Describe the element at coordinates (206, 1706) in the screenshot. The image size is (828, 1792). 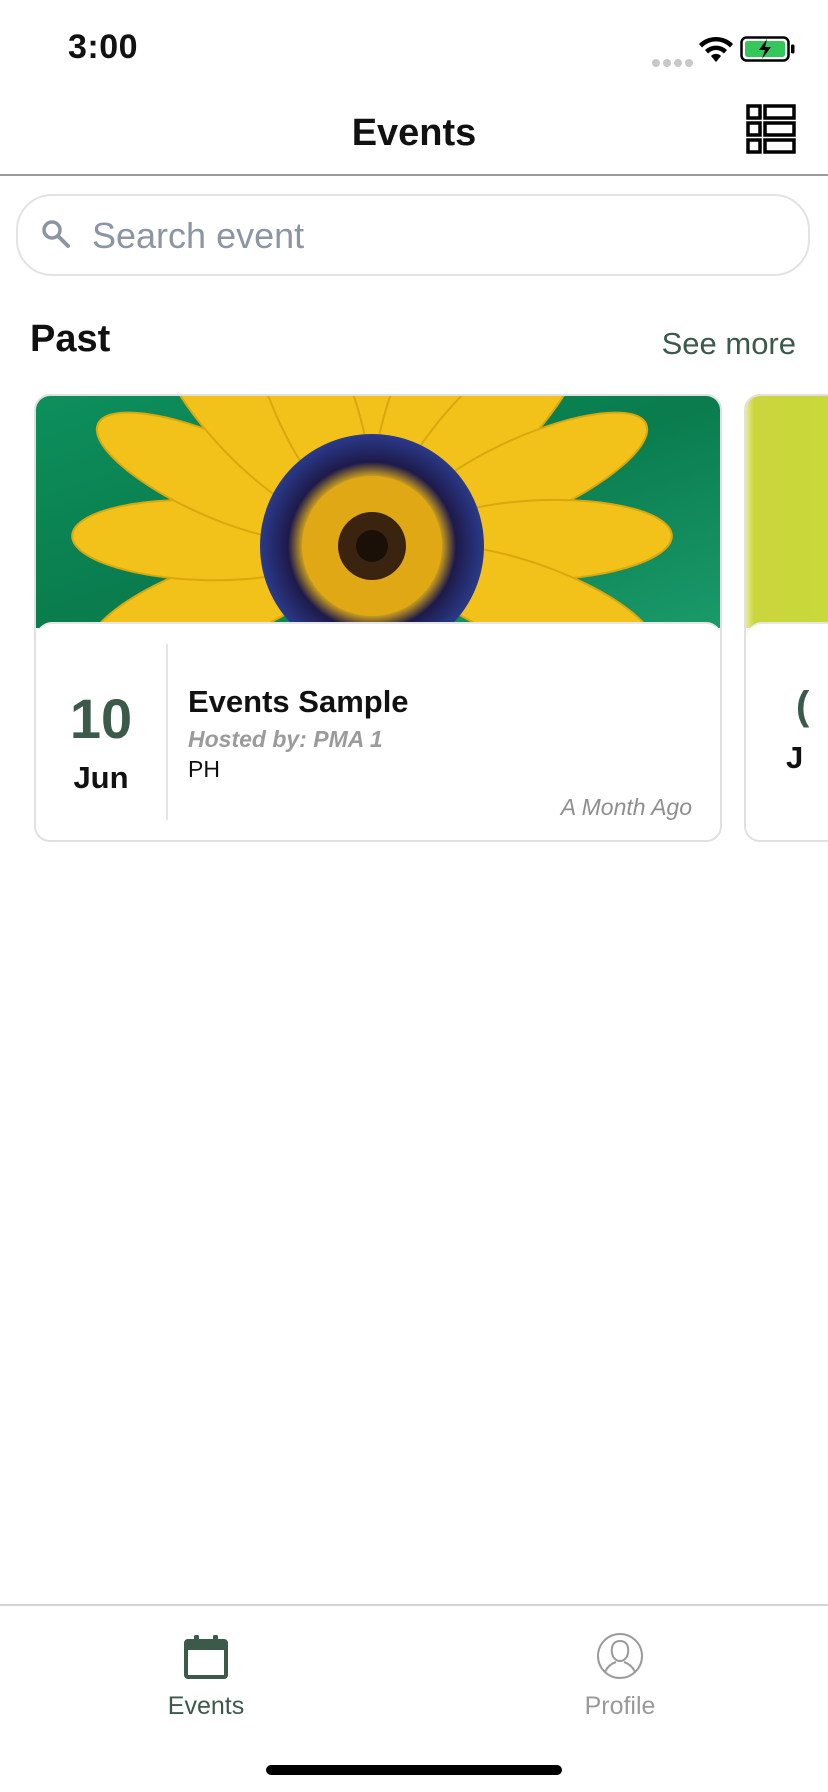
I see `tab-events-label: Events` at that location.